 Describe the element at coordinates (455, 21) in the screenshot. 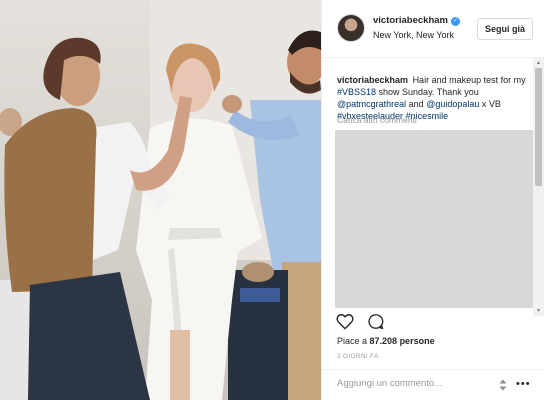

I see `verified-badge-icon: ✓` at that location.